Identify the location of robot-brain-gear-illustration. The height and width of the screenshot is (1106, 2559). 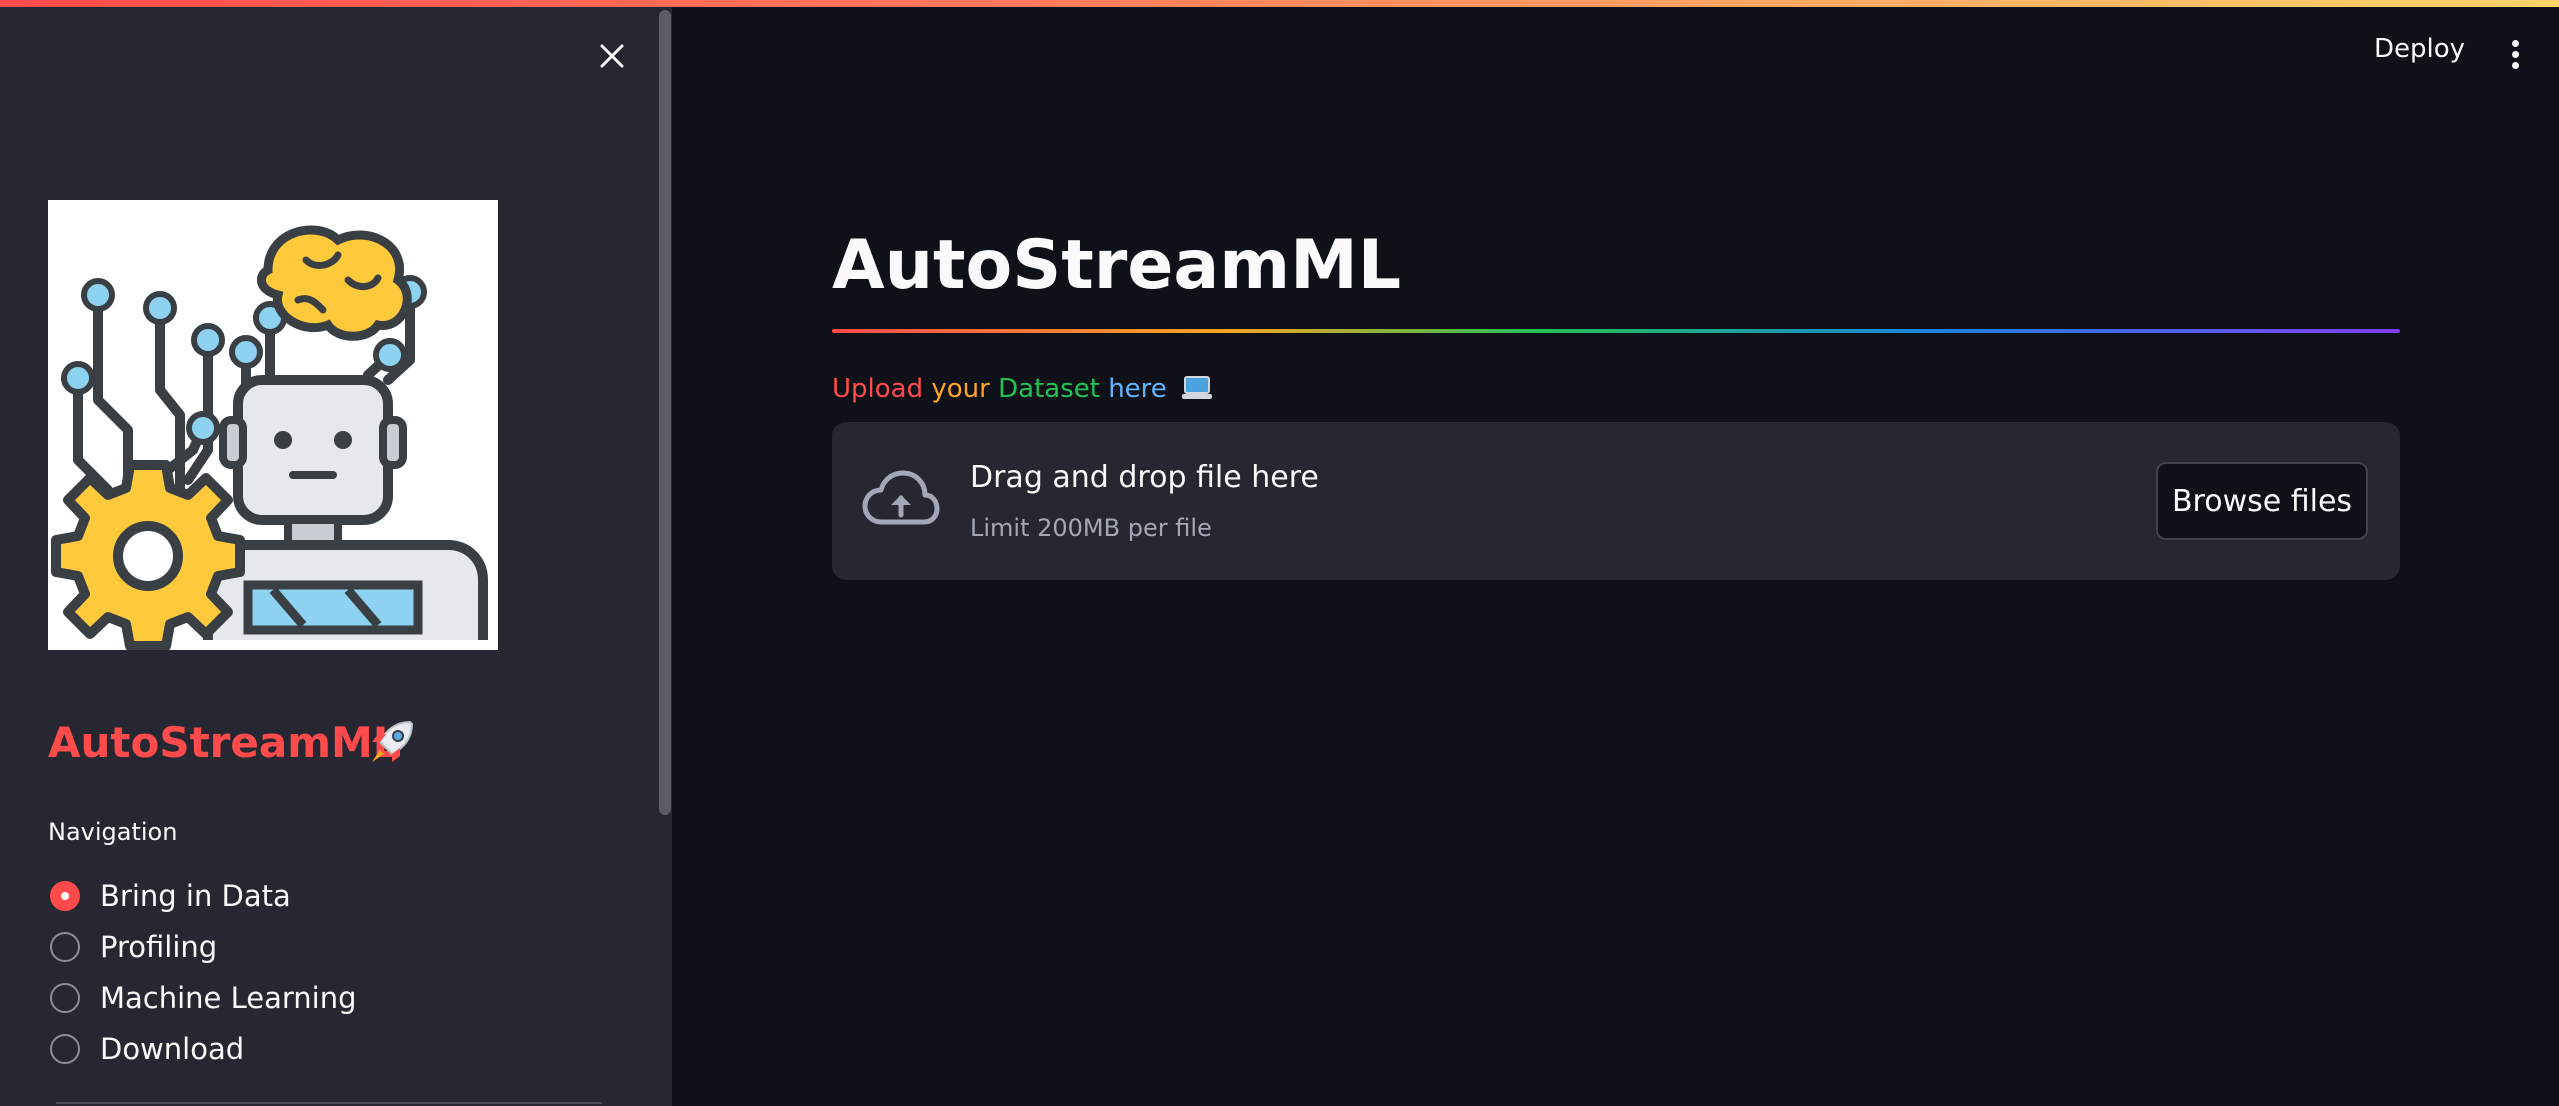
(273, 425).